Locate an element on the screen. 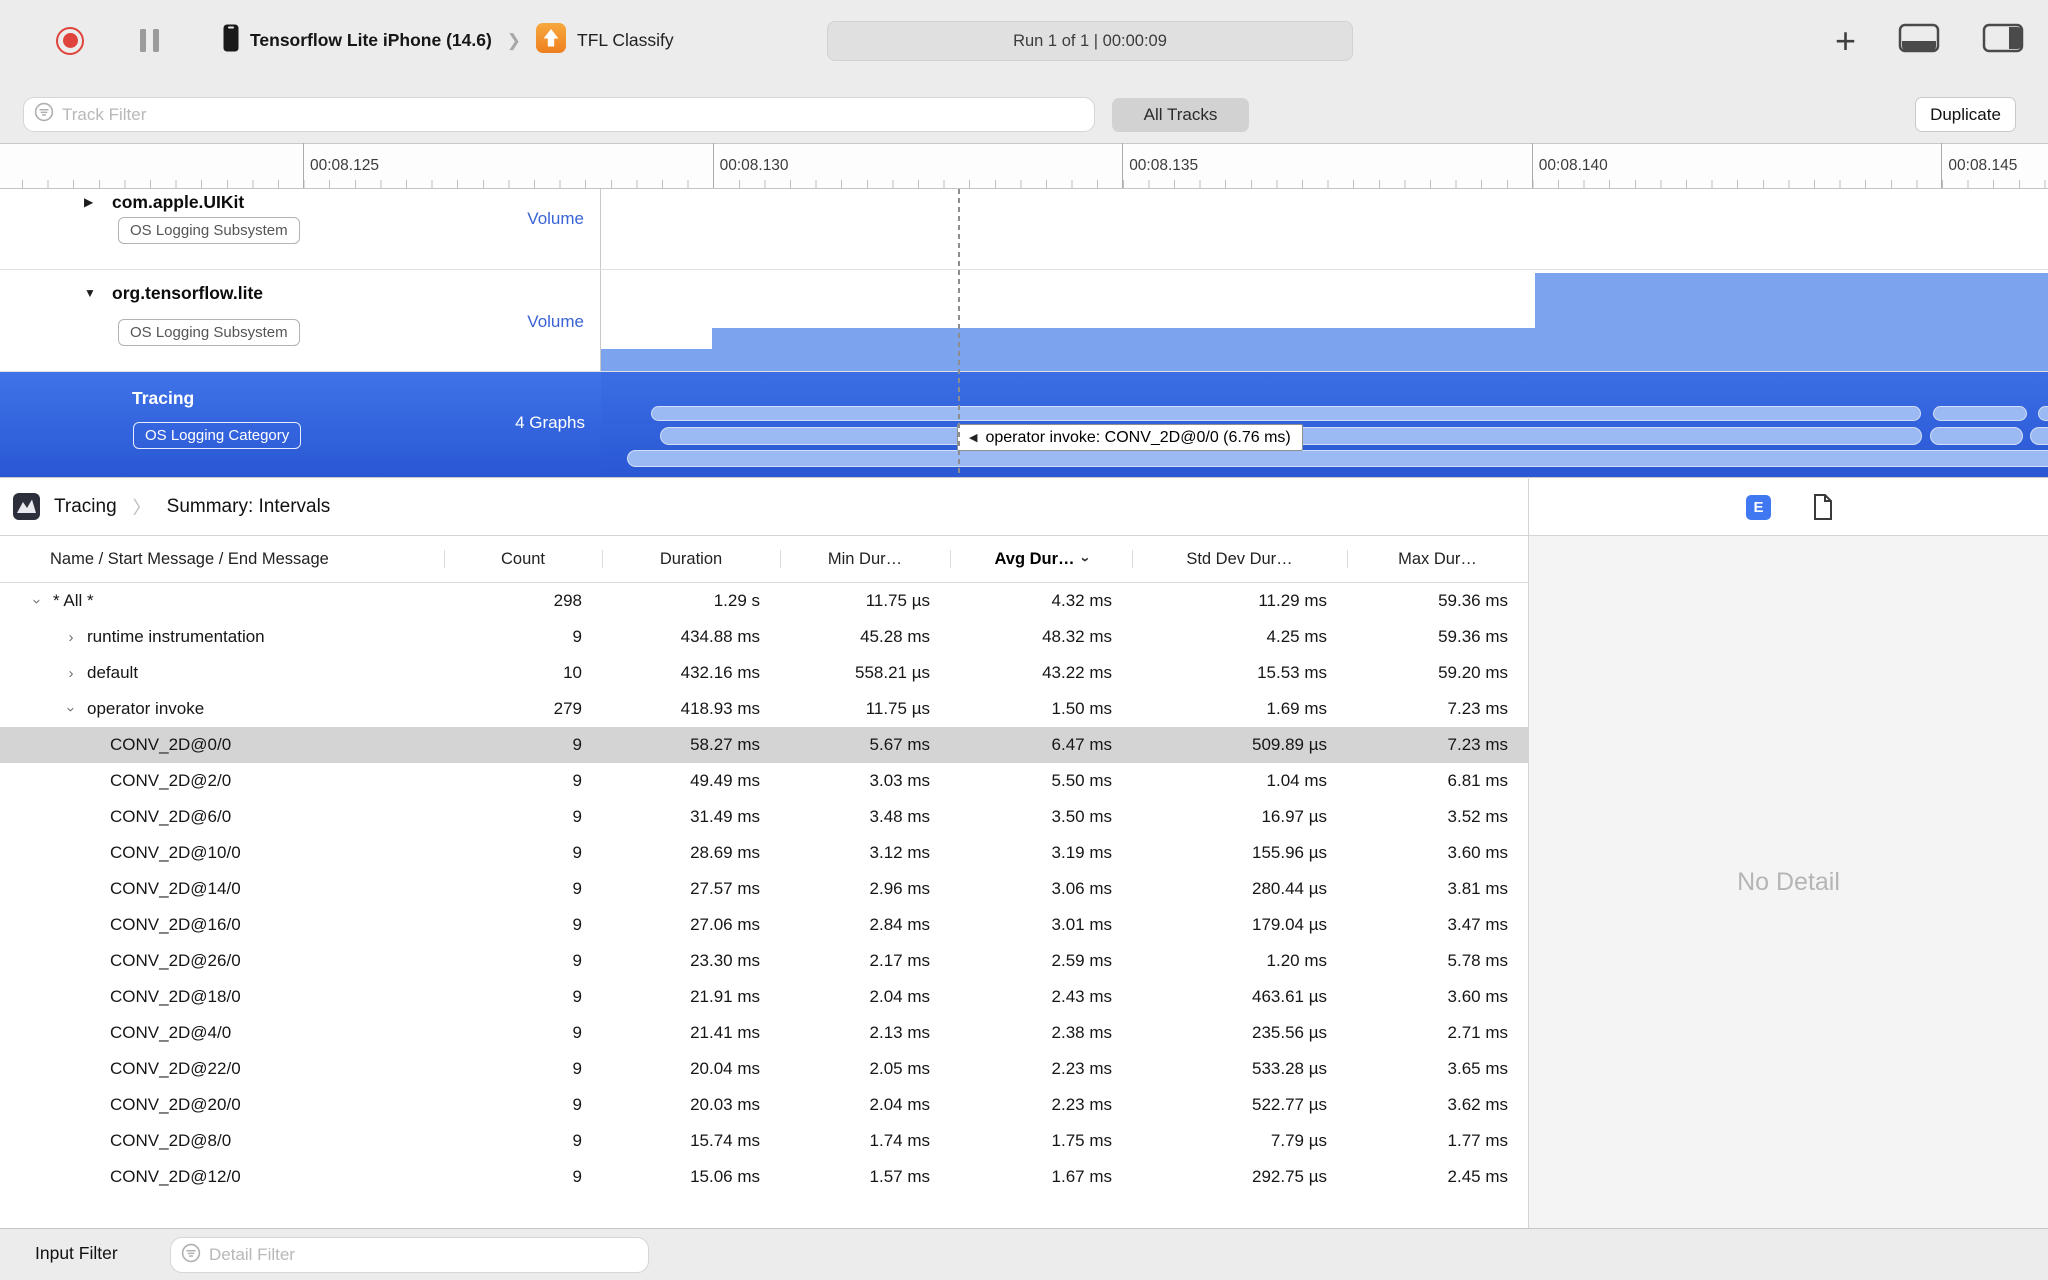 This screenshot has width=2048, height=1280. detail-filter-field is located at coordinates (409, 1255).